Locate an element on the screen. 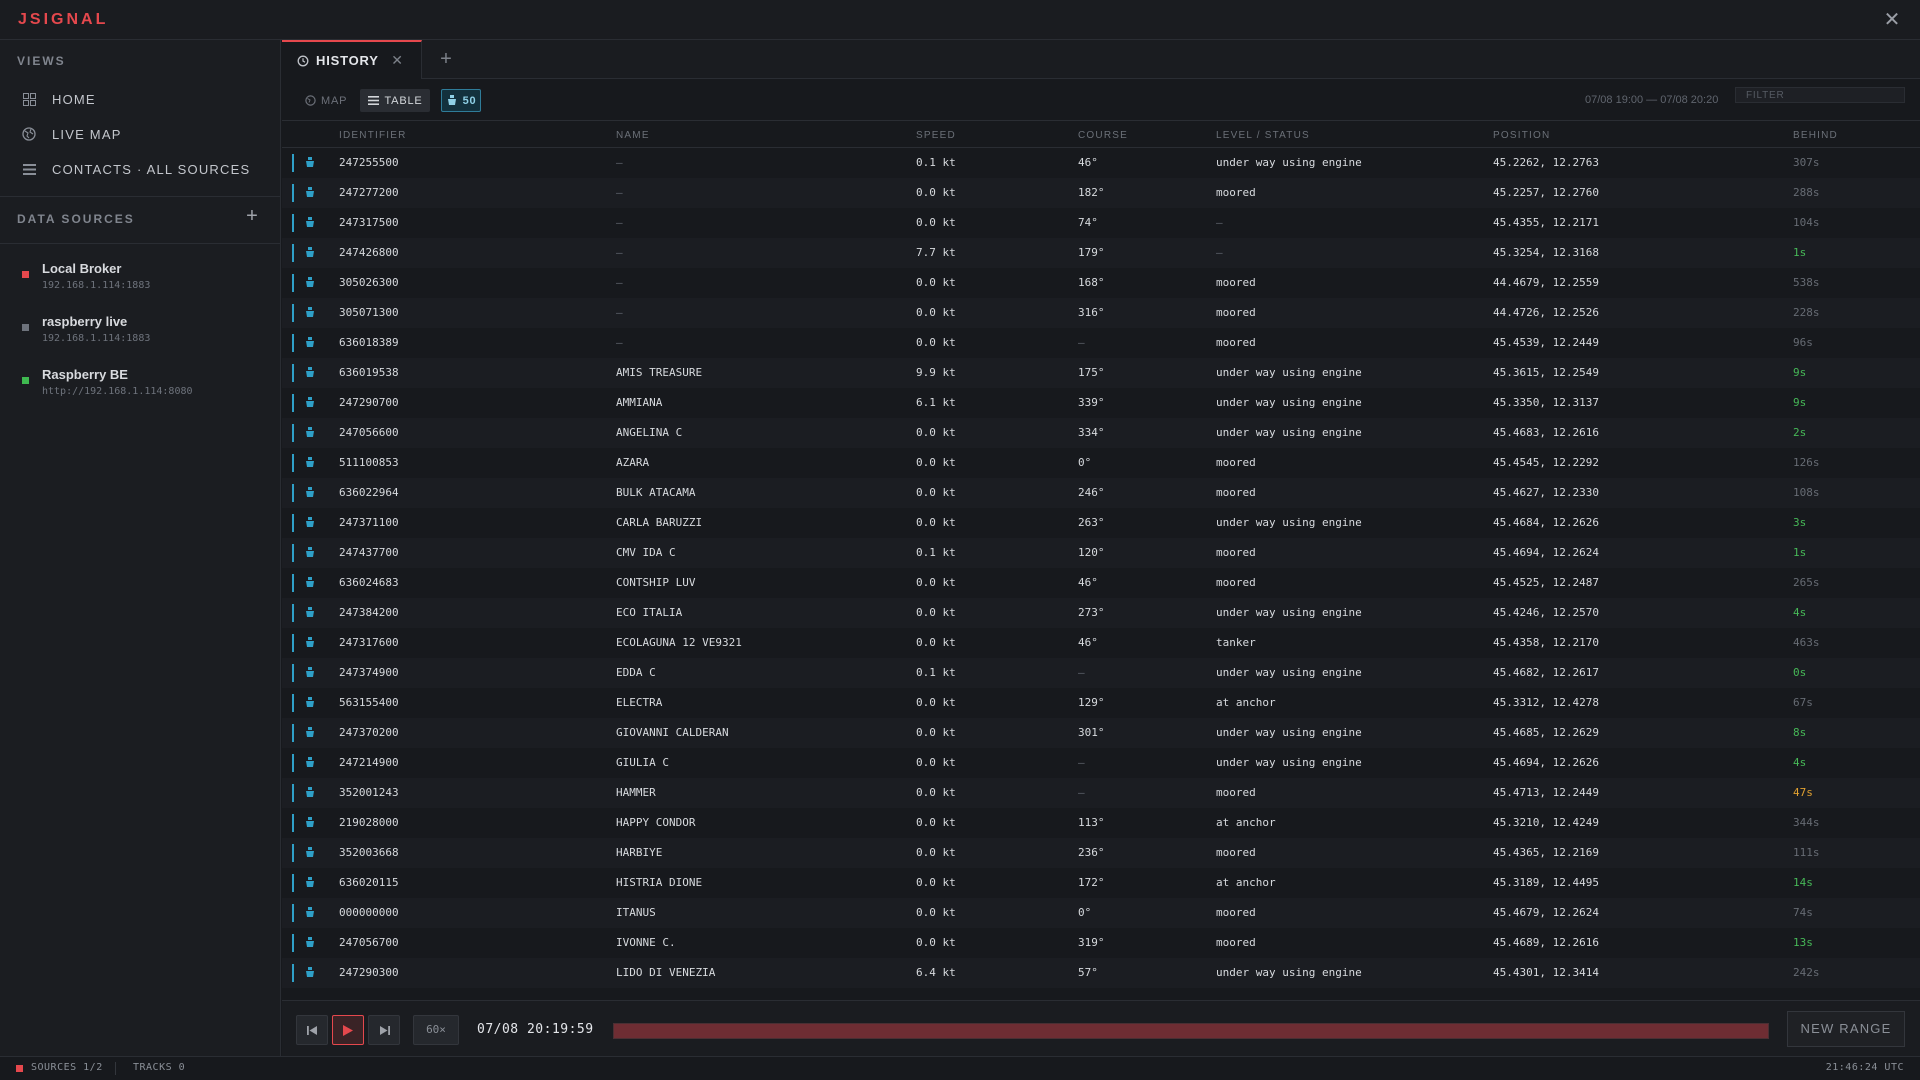  cell-position: 45.3210, 12.4249 is located at coordinates (1546, 822).